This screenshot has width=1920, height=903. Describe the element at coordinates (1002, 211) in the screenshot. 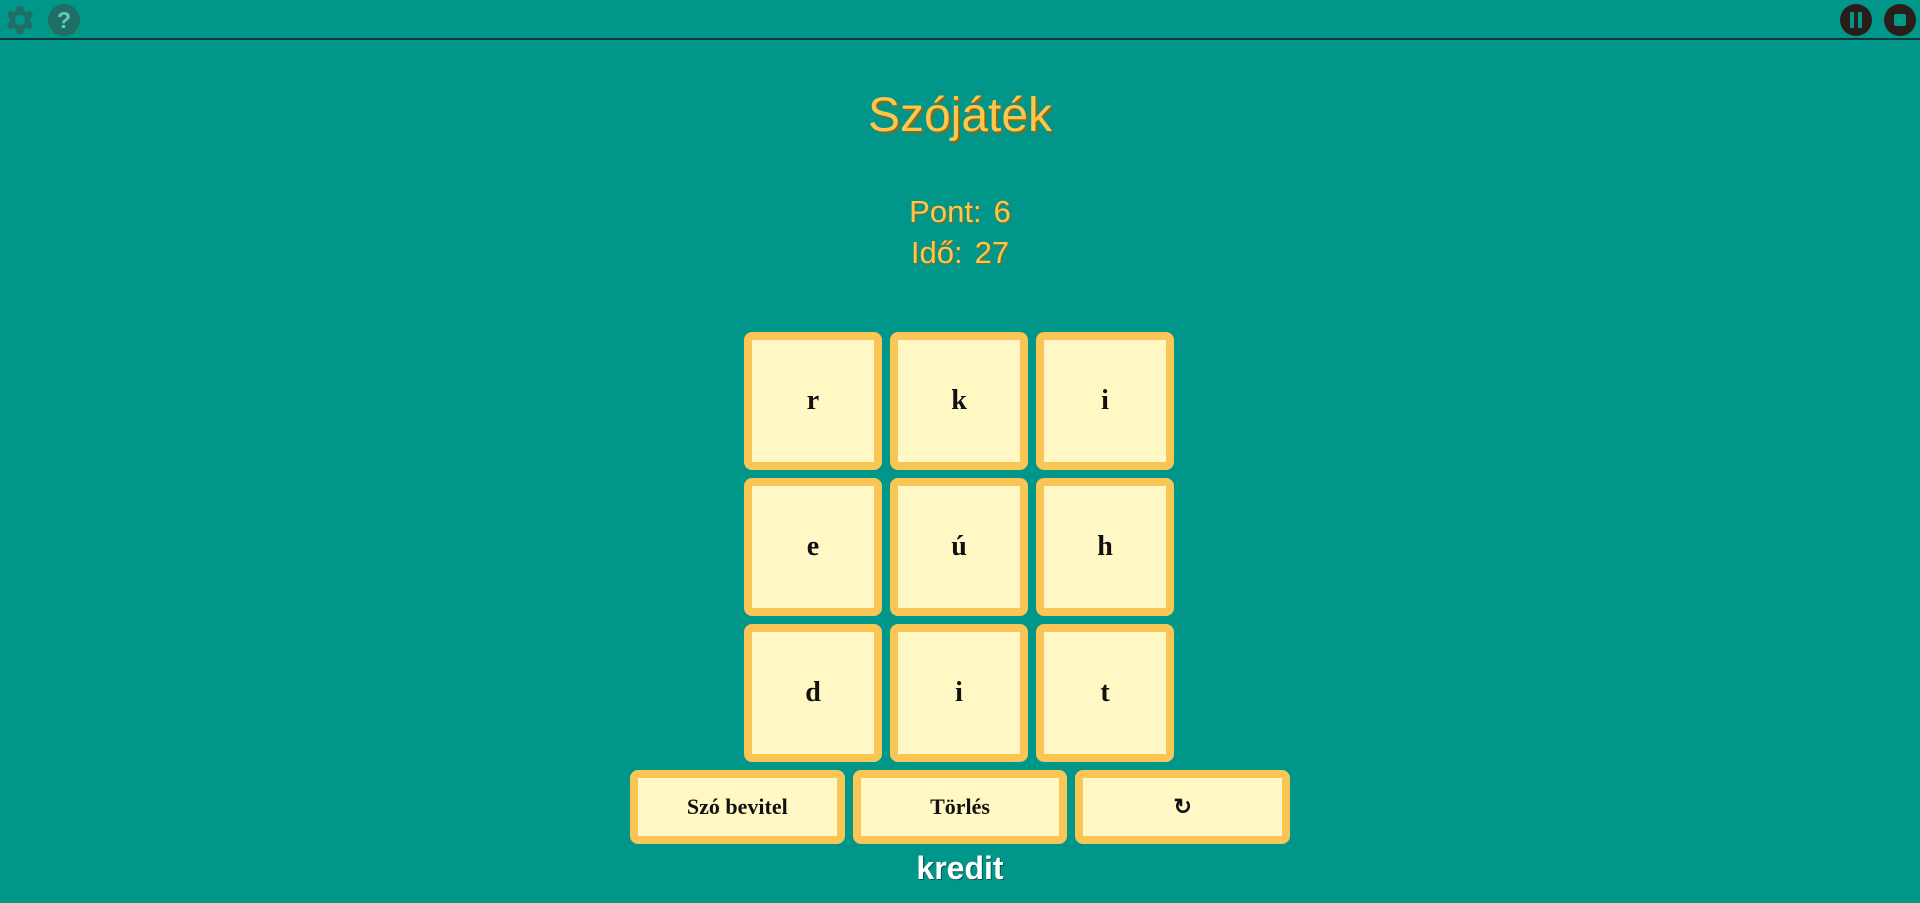

I see `score-value: 6` at that location.